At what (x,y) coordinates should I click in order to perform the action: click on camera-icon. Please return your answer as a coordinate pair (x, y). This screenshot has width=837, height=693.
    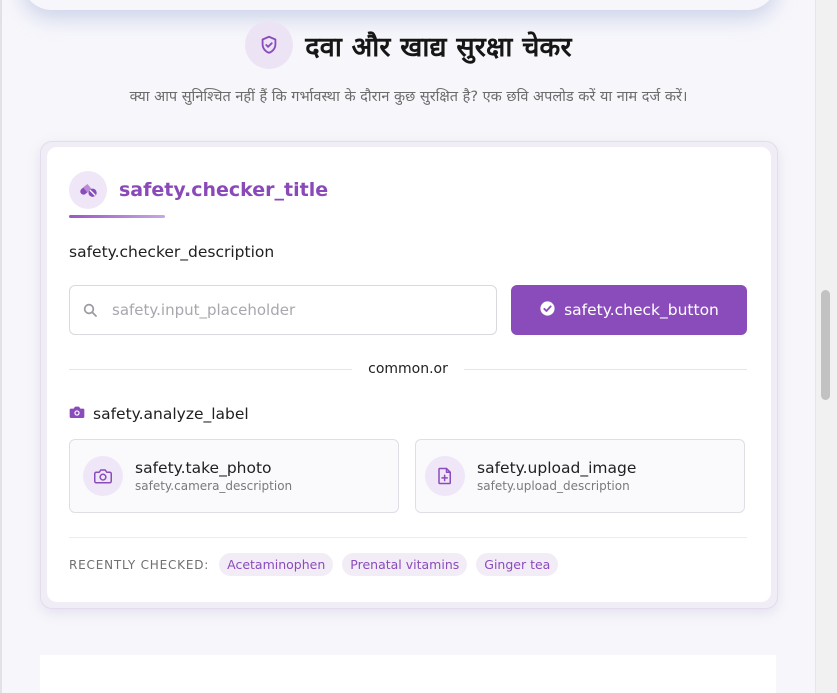
    Looking at the image, I should click on (103, 476).